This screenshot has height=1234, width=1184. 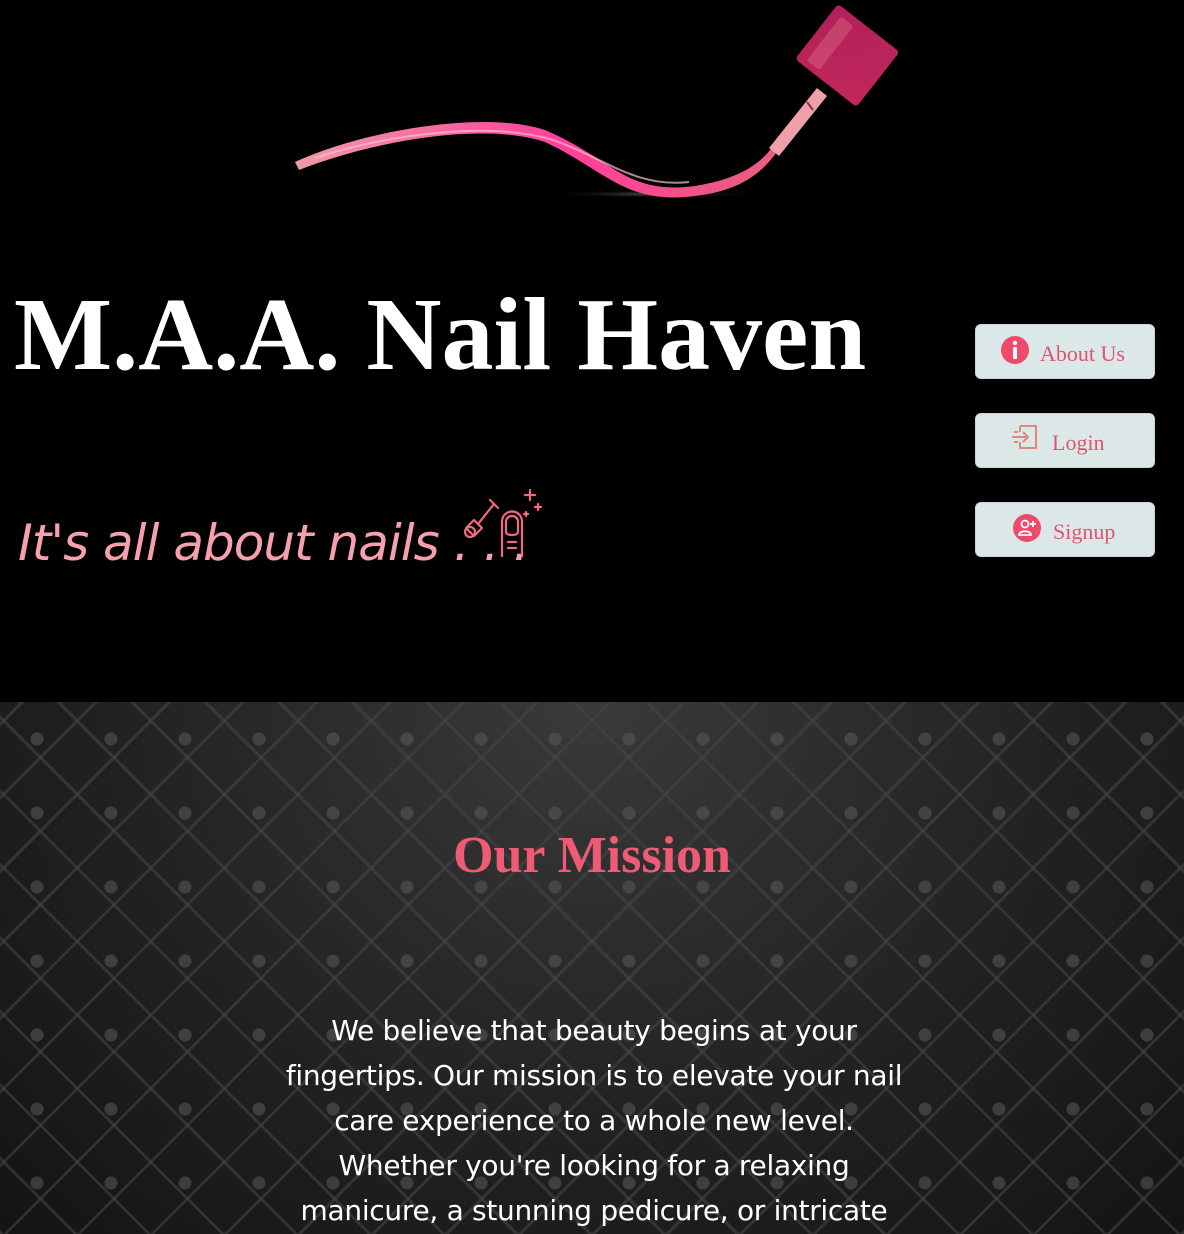 I want to click on nail-polish-logo, so click(x=596, y=101).